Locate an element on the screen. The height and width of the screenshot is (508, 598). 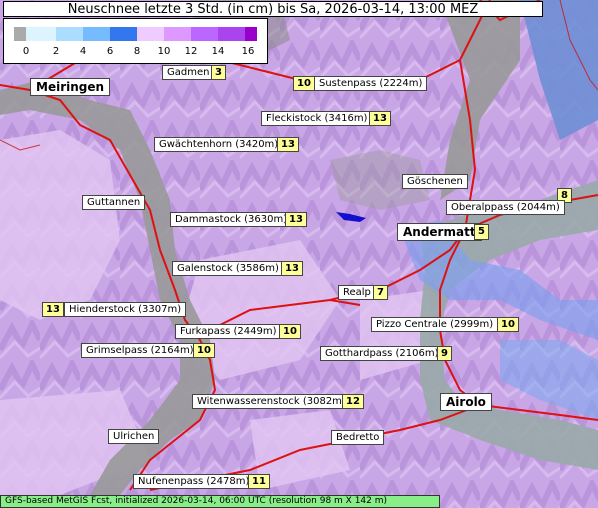
place-galenstock: Galenstock (3586m) is located at coordinates (228, 268).